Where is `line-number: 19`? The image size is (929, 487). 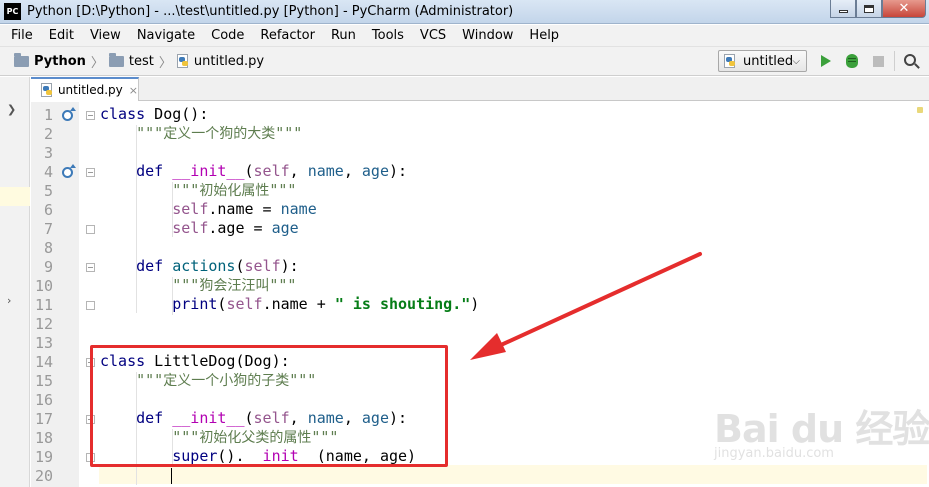 line-number: 19 is located at coordinates (43, 457).